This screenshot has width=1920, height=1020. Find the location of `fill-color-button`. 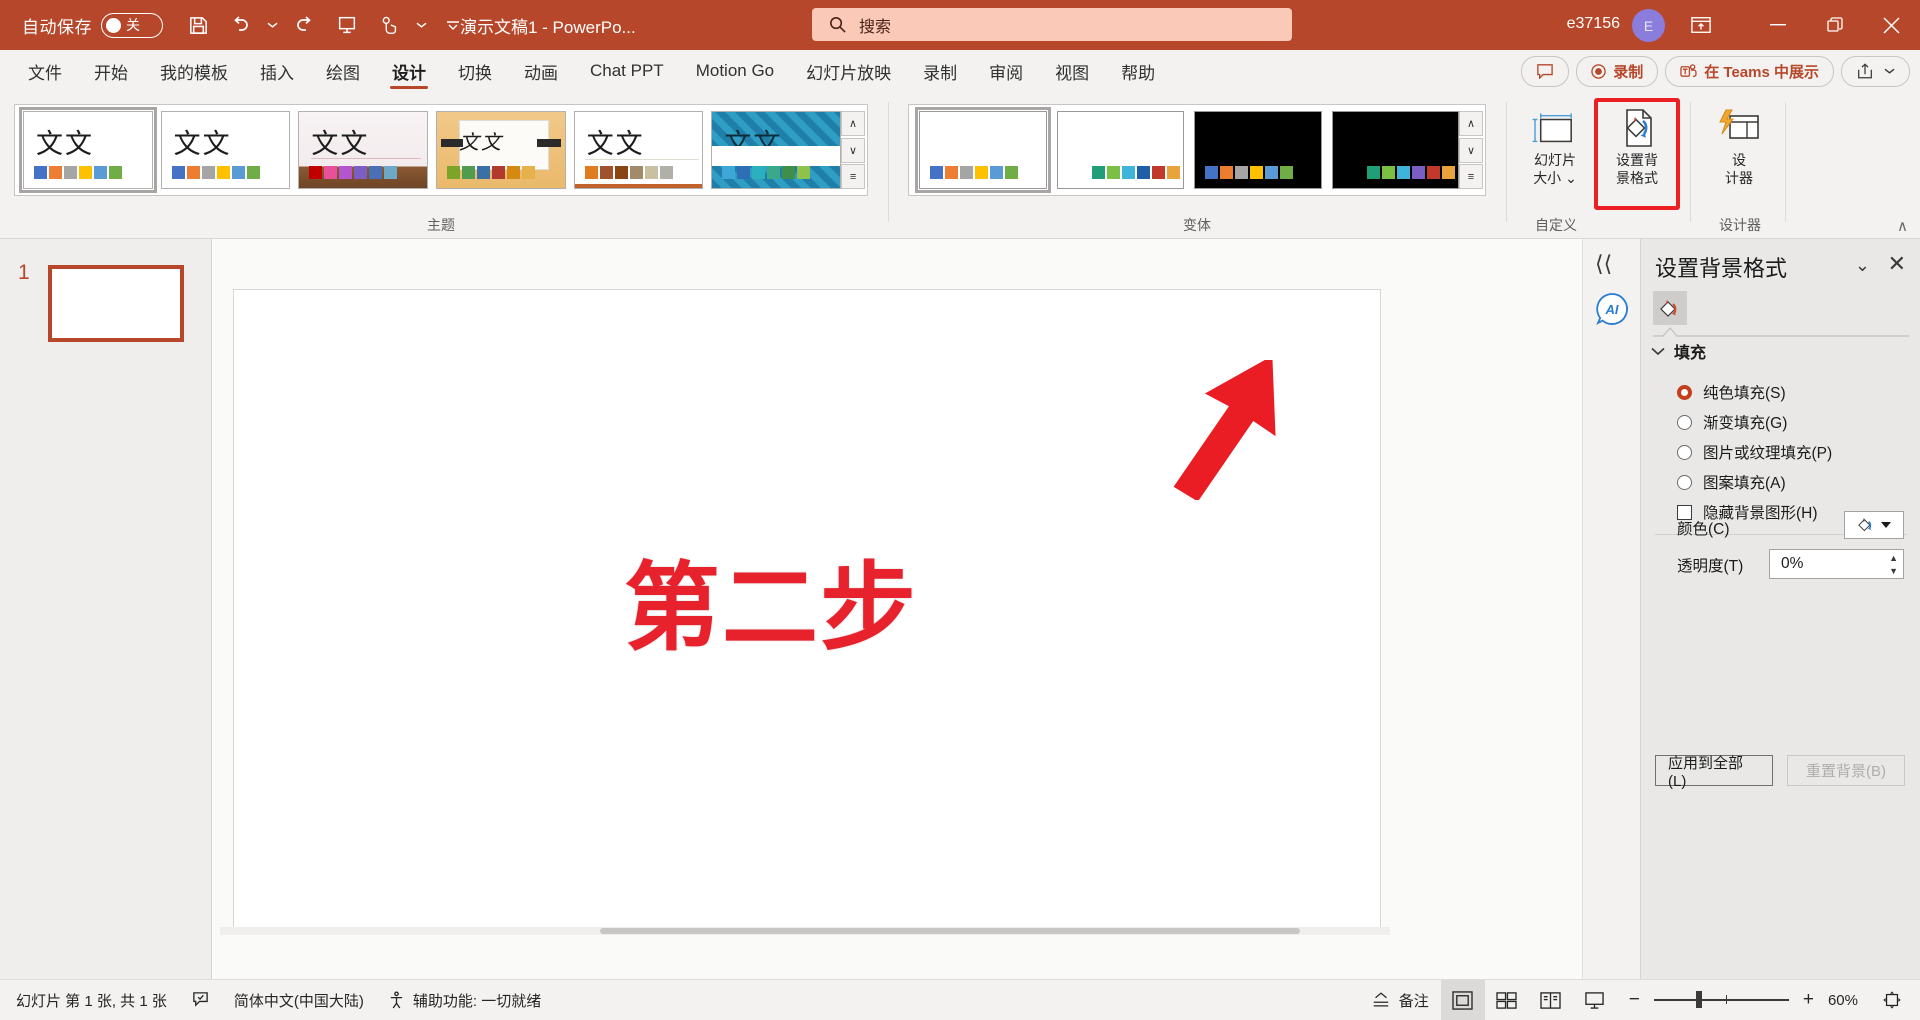

fill-color-button is located at coordinates (1874, 525).